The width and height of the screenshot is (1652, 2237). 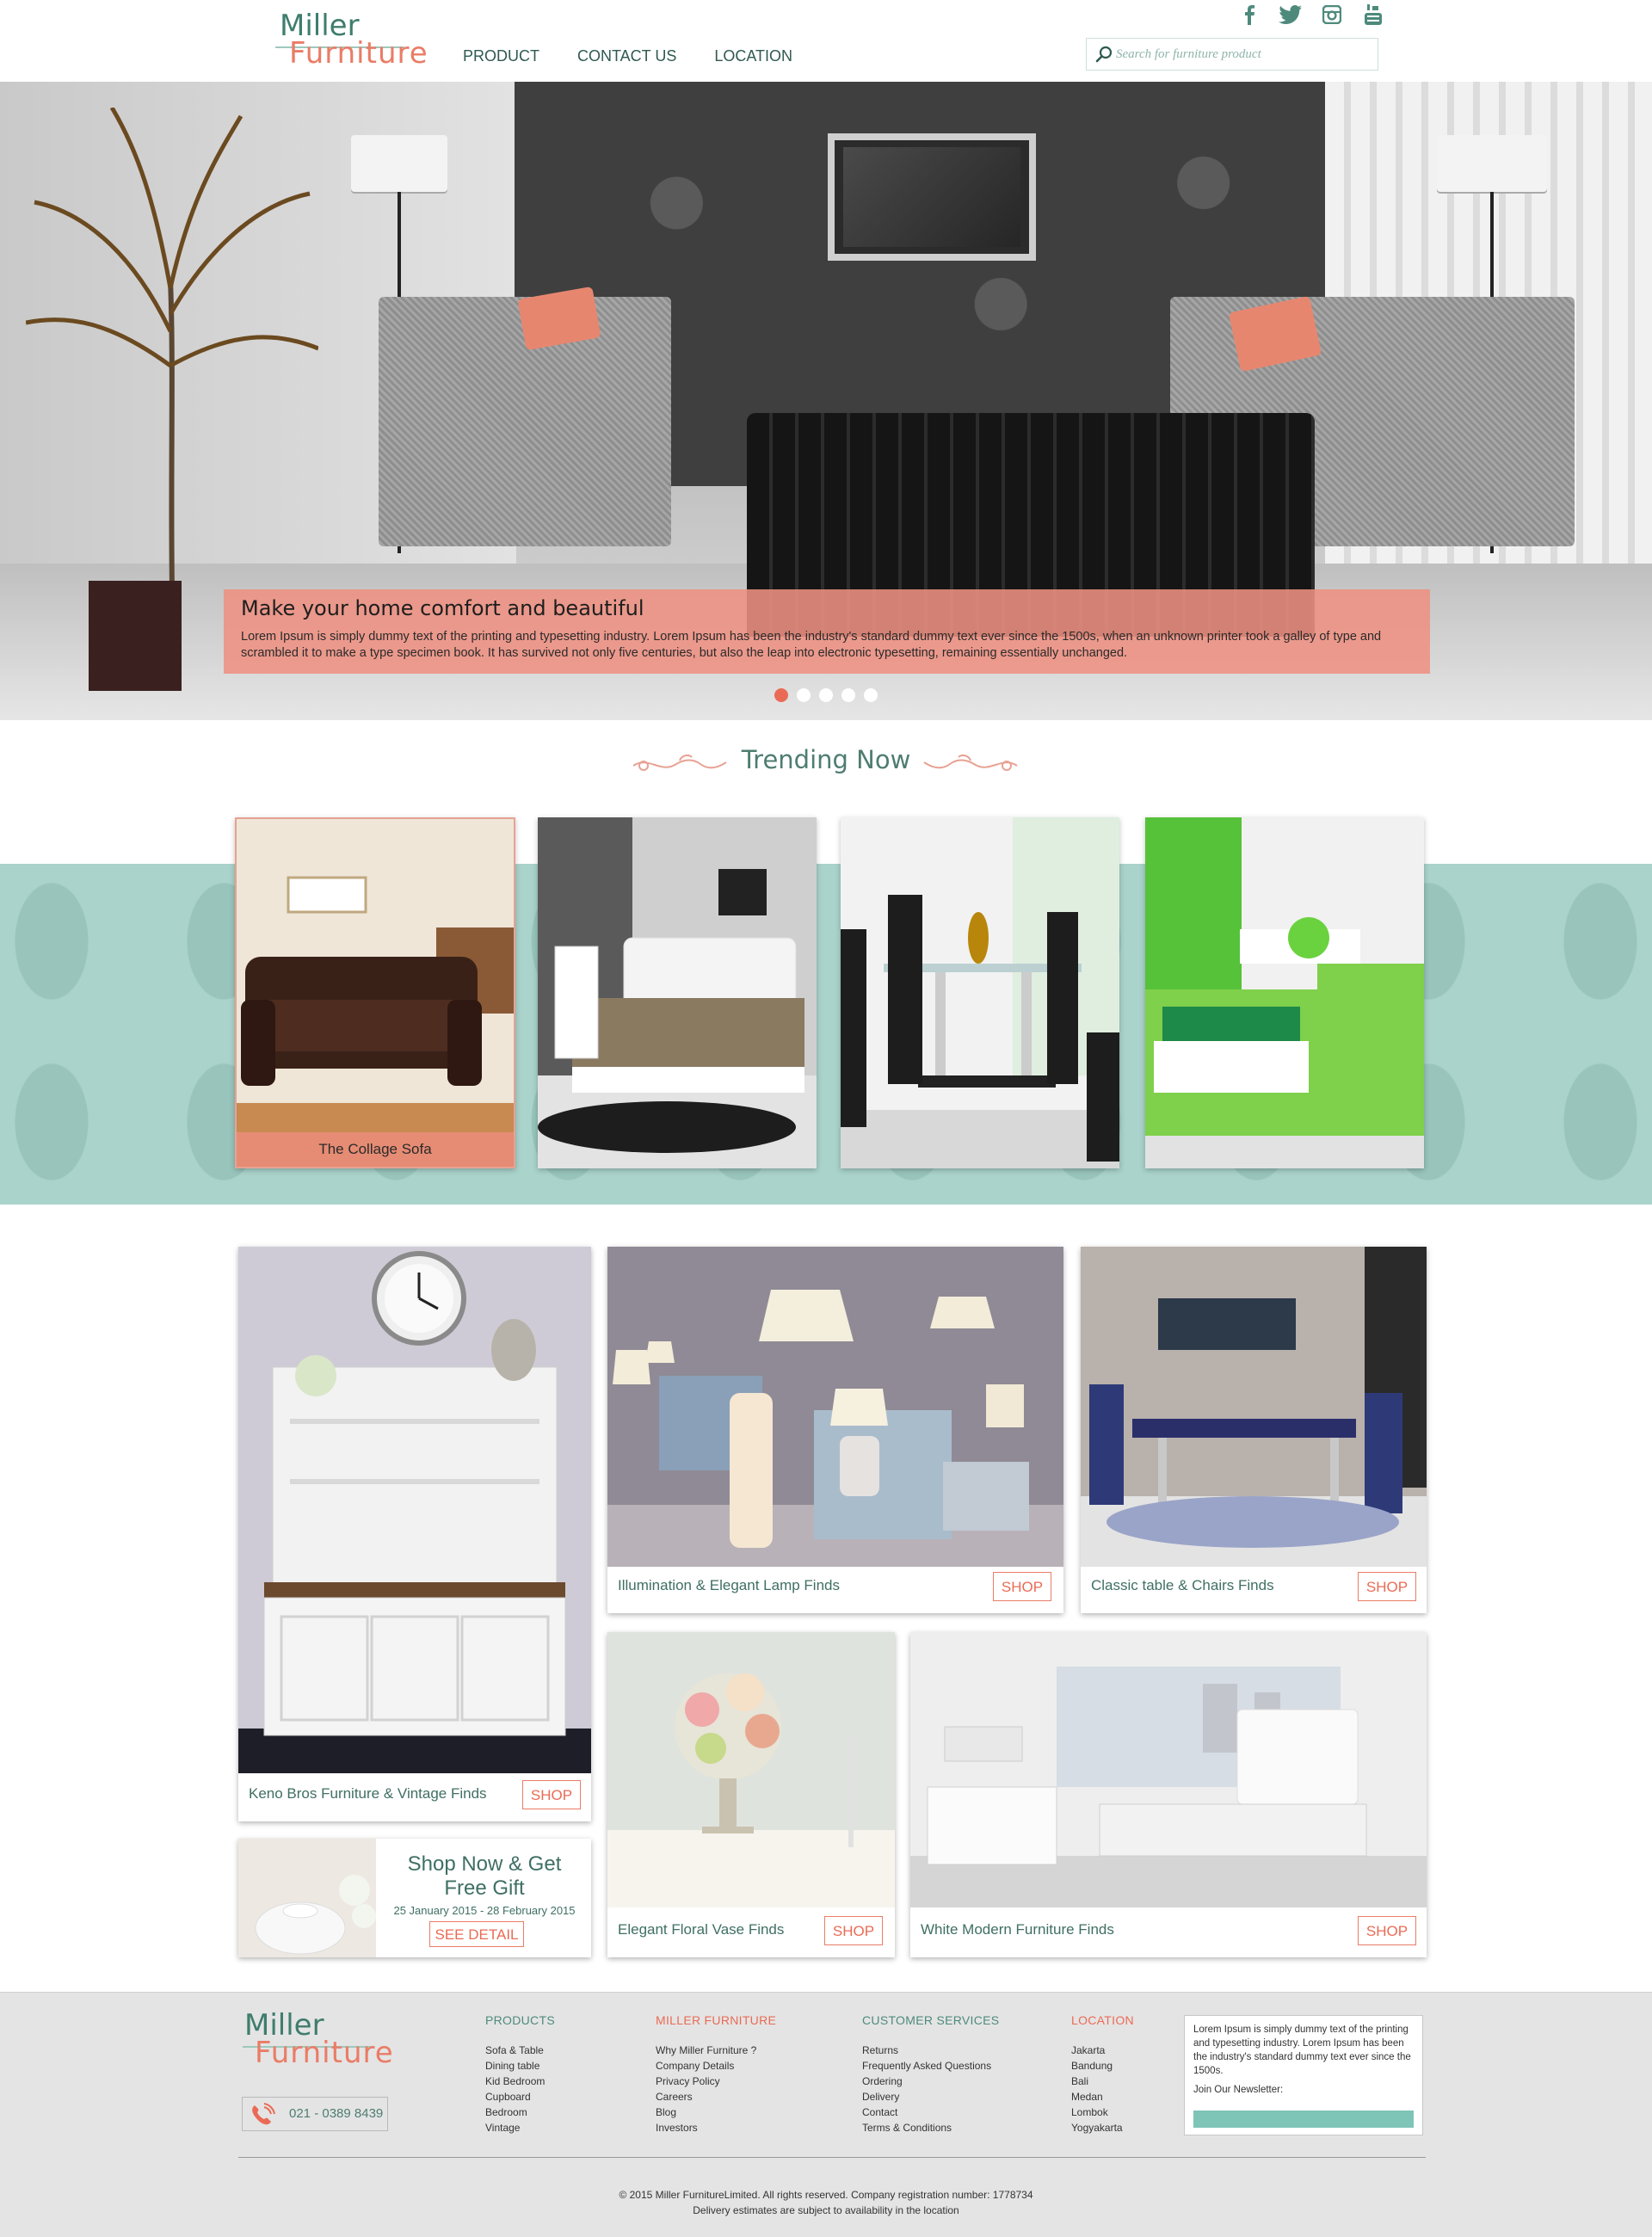 I want to click on footer-col-title: MILLER FURNITURE, so click(x=716, y=2020).